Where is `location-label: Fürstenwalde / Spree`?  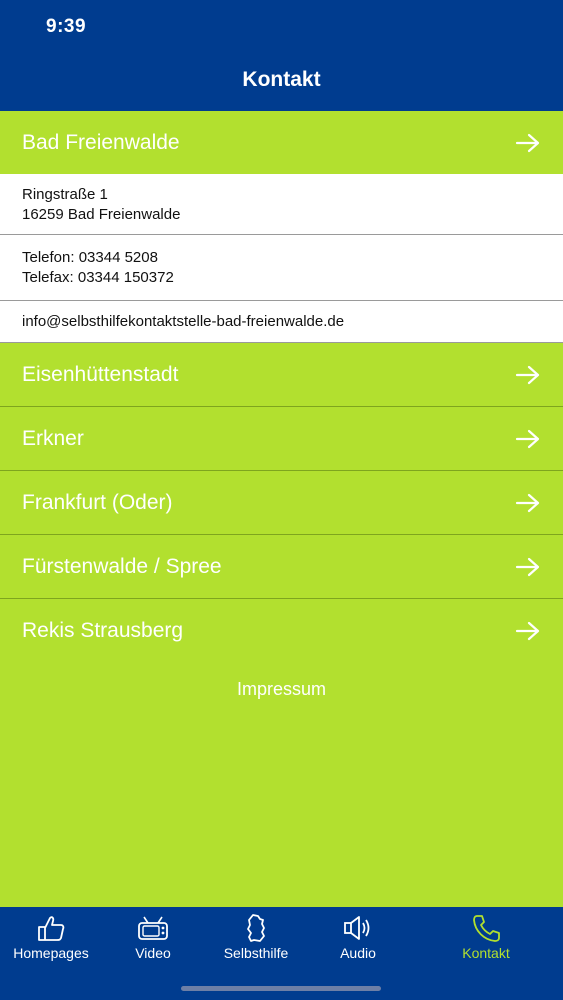
location-label: Fürstenwalde / Spree is located at coordinates (122, 566).